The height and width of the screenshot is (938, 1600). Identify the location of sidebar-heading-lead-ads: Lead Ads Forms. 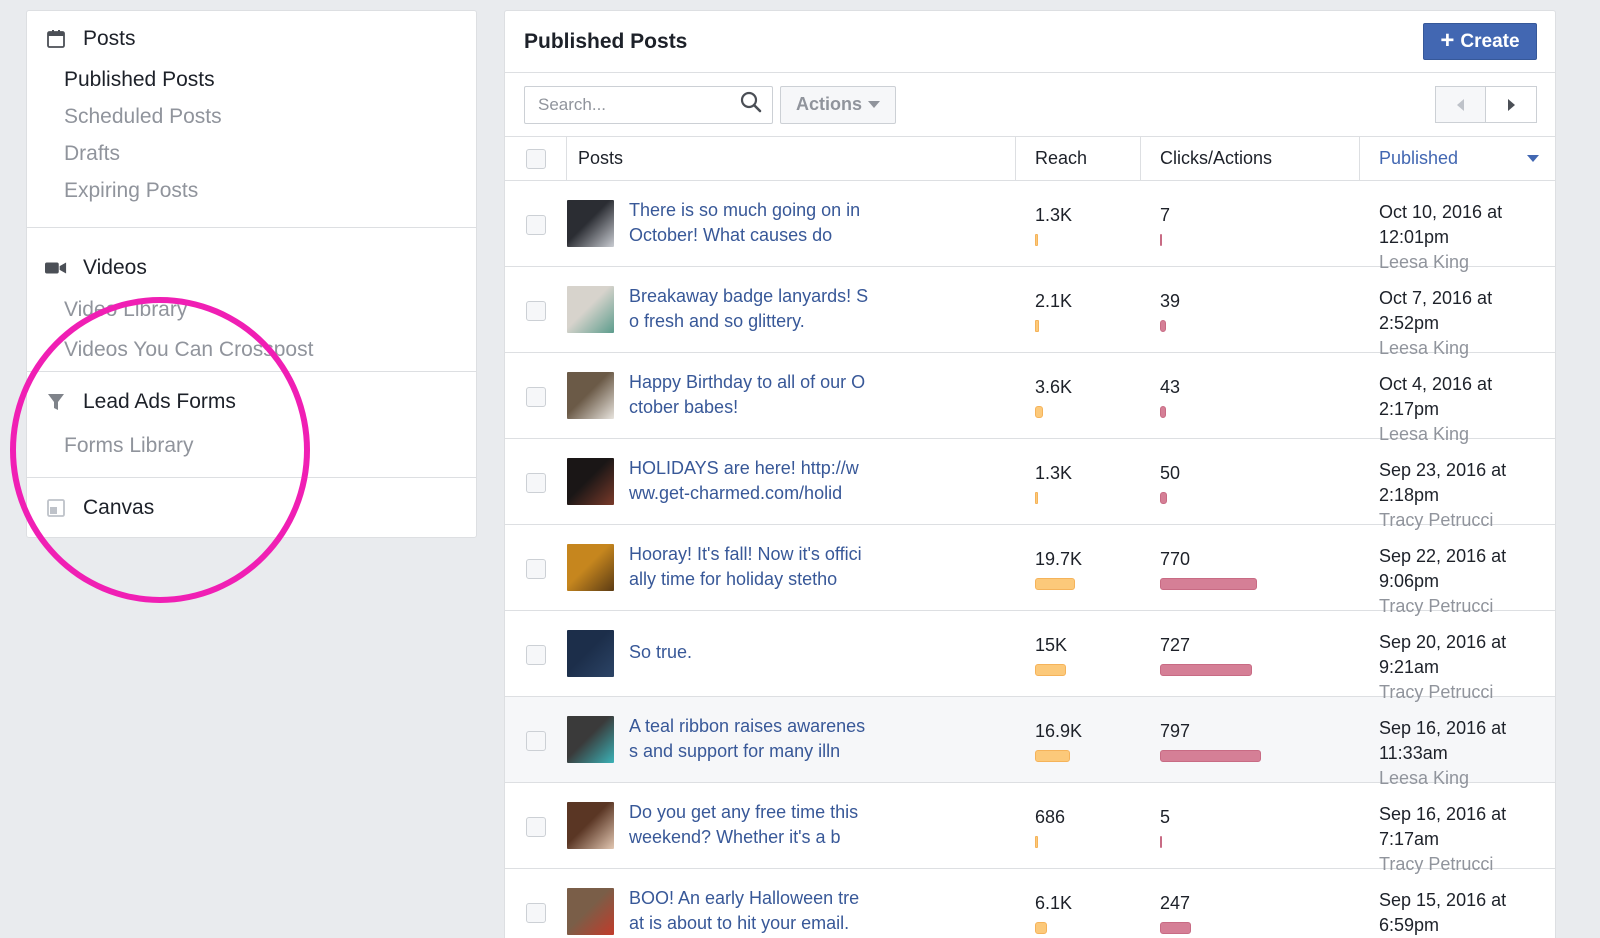
(251, 402).